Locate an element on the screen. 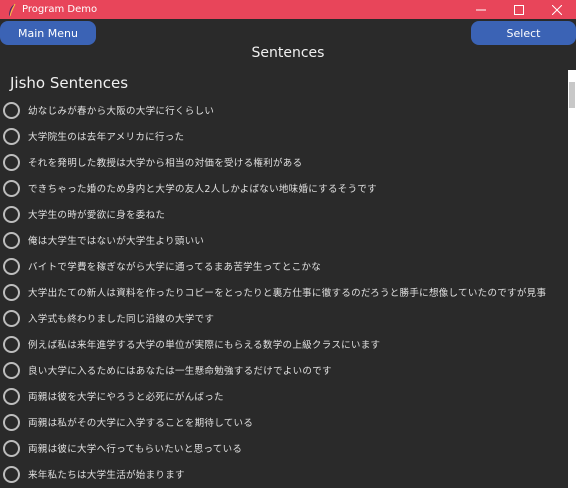 This screenshot has height=488, width=576. maximize-icon is located at coordinates (519, 9).